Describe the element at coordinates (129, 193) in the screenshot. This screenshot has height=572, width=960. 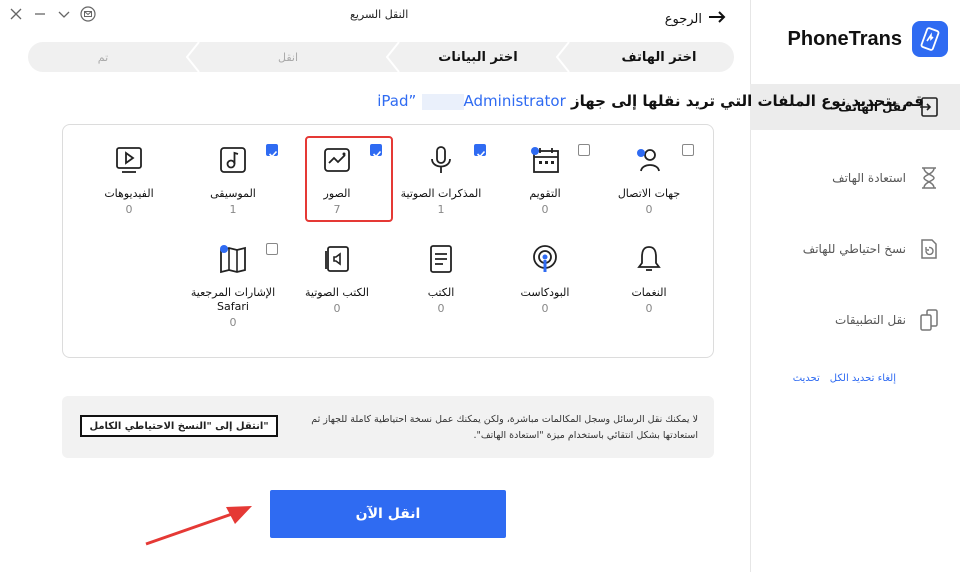
I see `category-label: الفيديوهات` at that location.